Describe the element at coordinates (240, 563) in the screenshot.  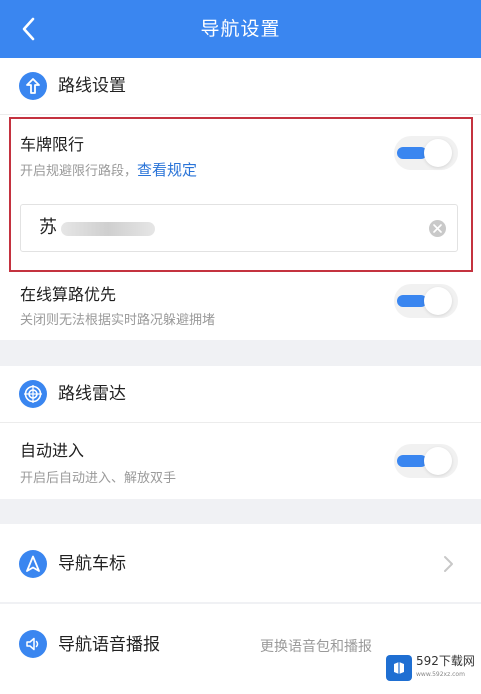
I see `nav-car-icon-row: 导航车标` at that location.